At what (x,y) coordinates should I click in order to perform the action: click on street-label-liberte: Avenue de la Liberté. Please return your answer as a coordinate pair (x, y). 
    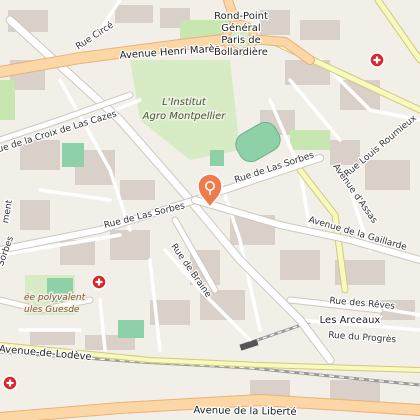
    Looking at the image, I should click on (244, 411).